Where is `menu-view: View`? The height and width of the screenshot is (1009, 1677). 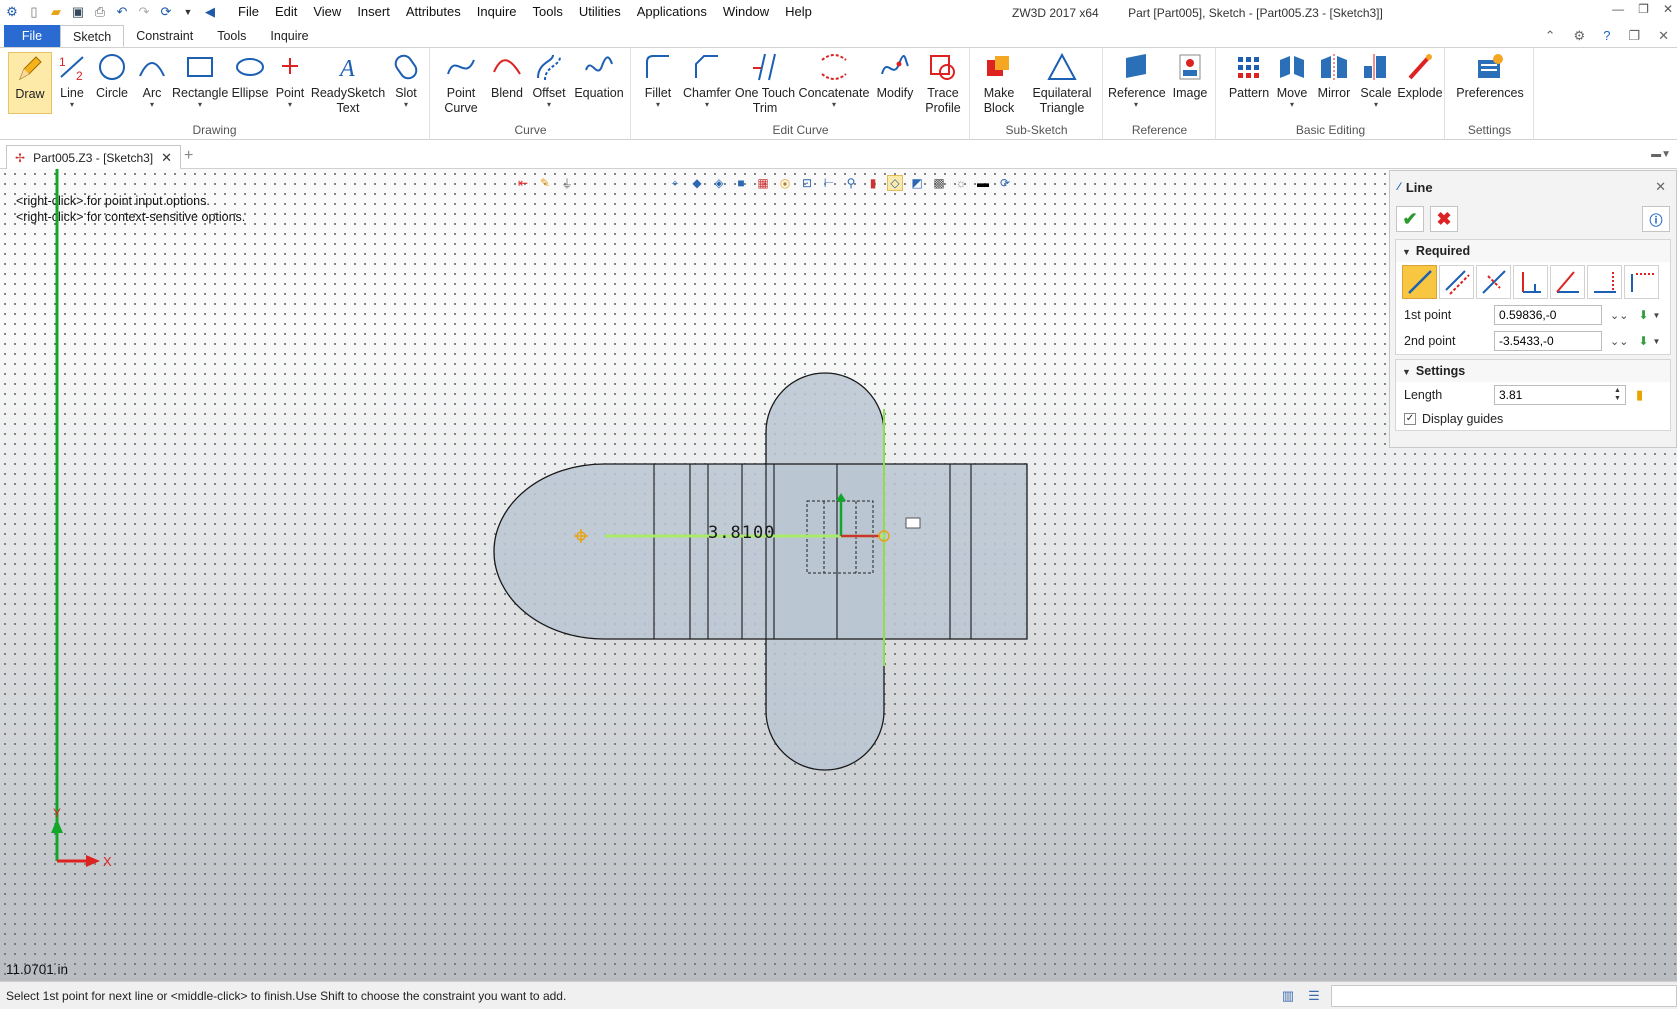 menu-view: View is located at coordinates (327, 12).